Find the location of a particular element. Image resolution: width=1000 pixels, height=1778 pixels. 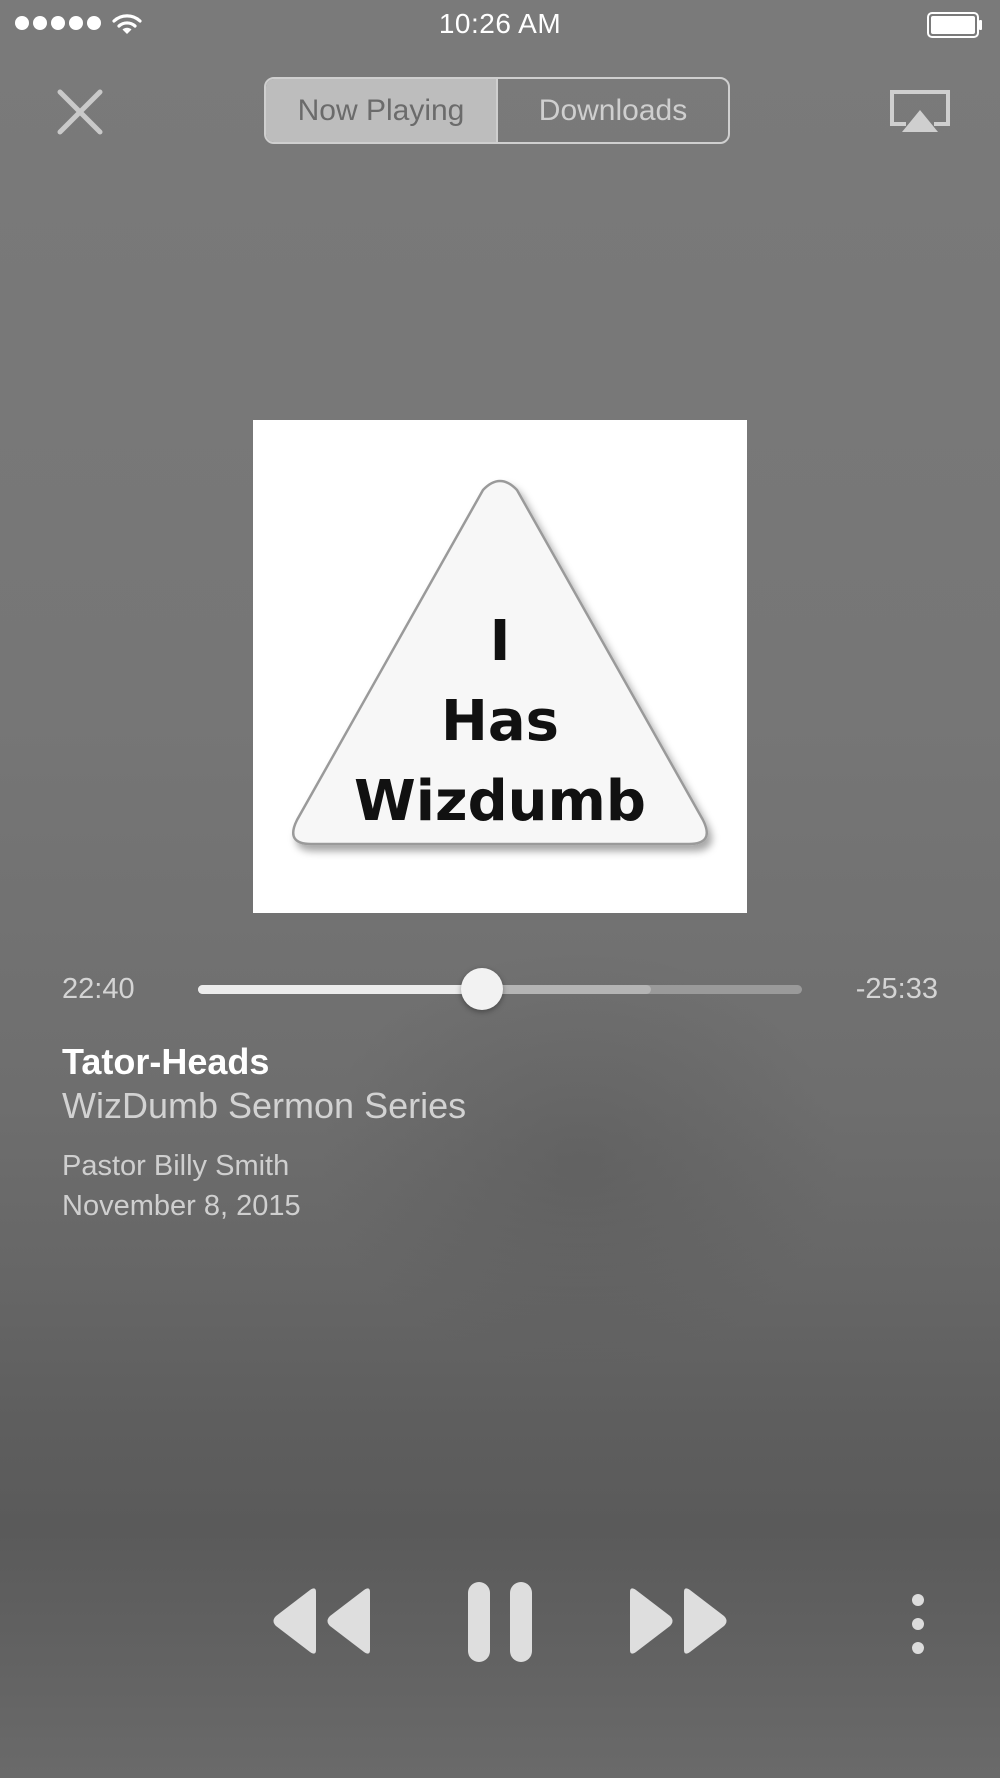

track-title: Tator-Heads is located at coordinates (166, 1061).